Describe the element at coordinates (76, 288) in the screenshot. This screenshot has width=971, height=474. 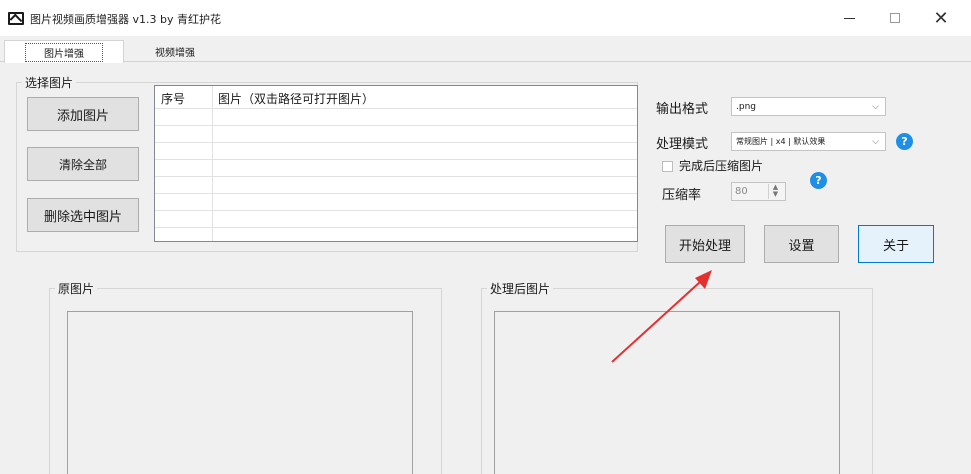
I see `original-image-group-label: 原图片` at that location.